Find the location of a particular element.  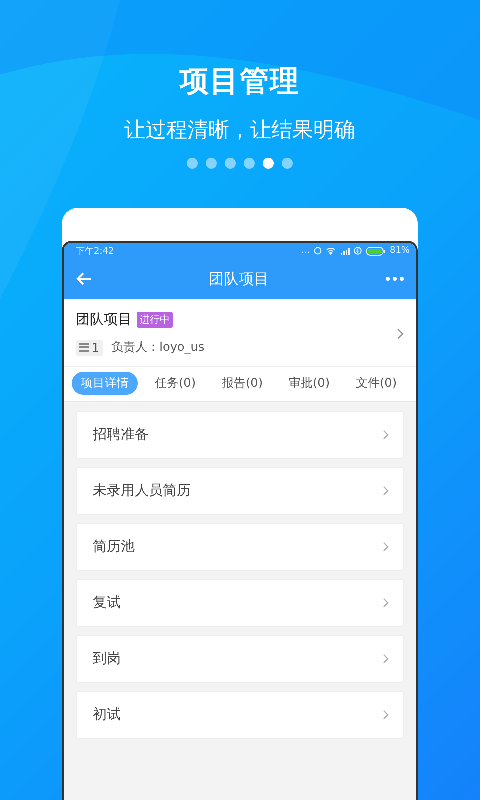

list-item: 招聘准备 is located at coordinates (240, 435).